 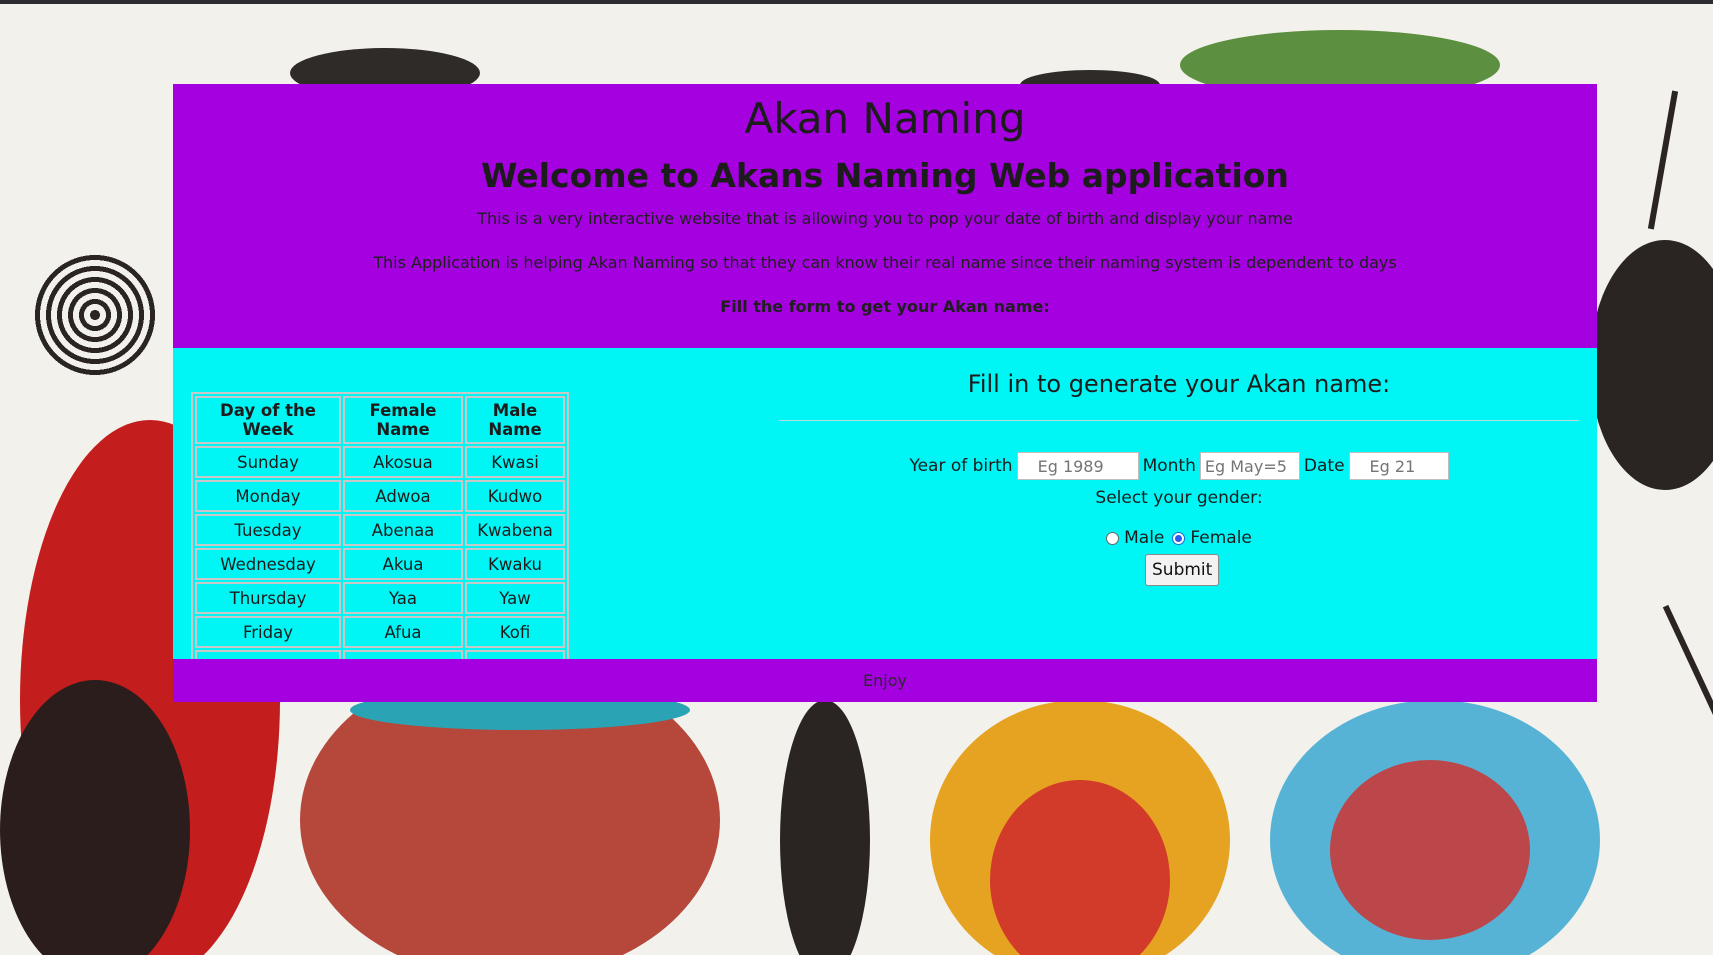 I want to click on male-radio-label: Male, so click(x=1144, y=538).